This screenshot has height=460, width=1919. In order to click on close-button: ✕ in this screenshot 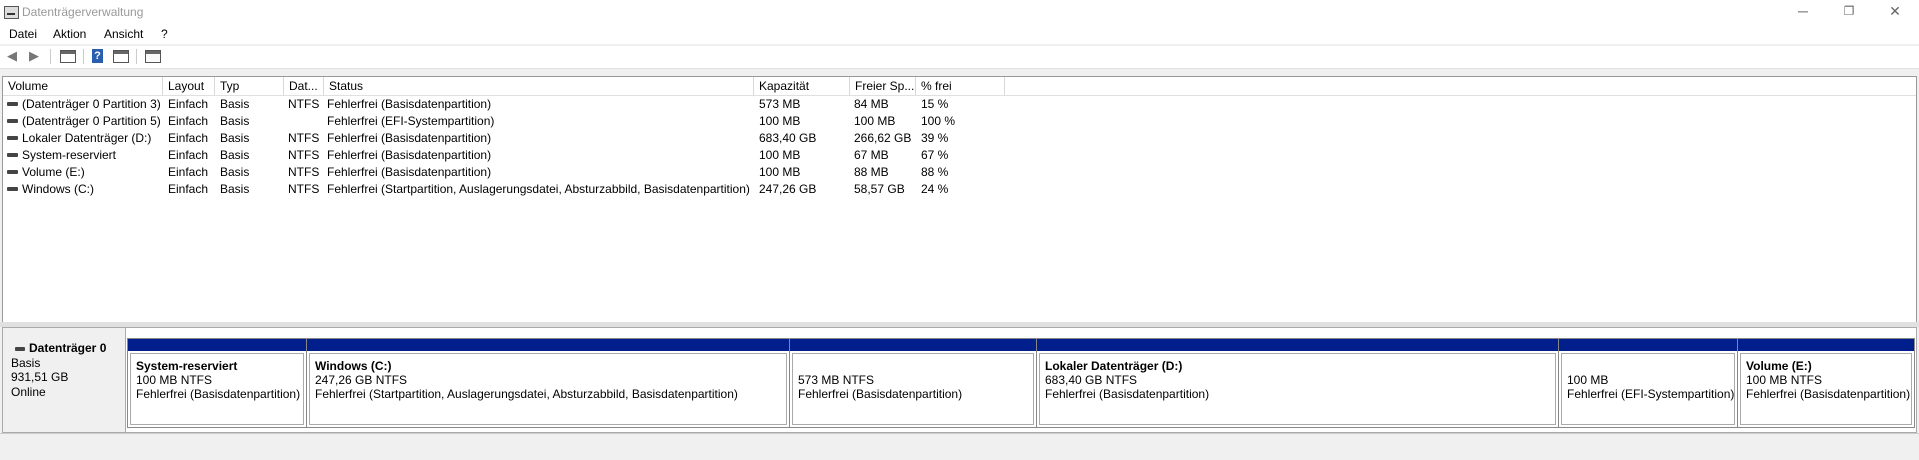, I will do `click(1895, 12)`.